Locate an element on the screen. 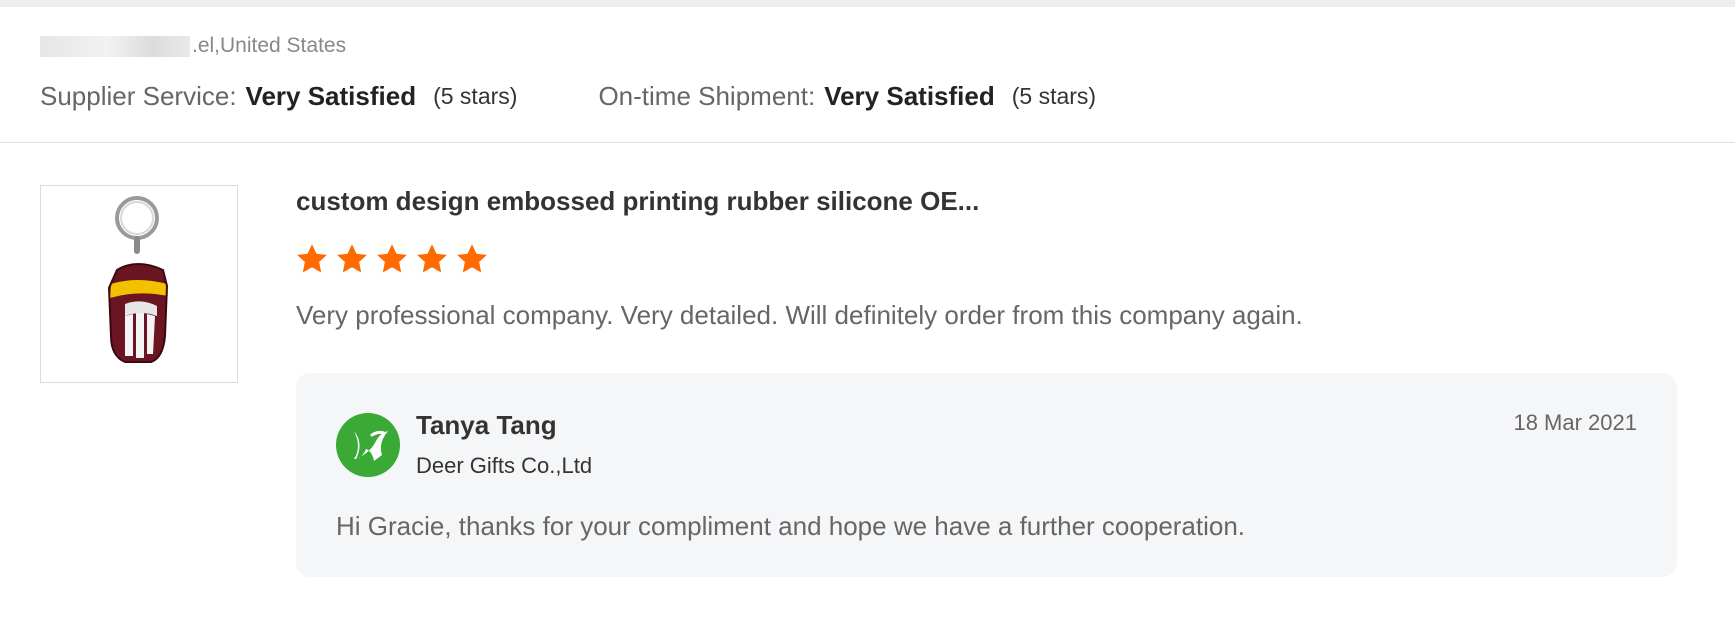  product-thumbnail is located at coordinates (139, 284).